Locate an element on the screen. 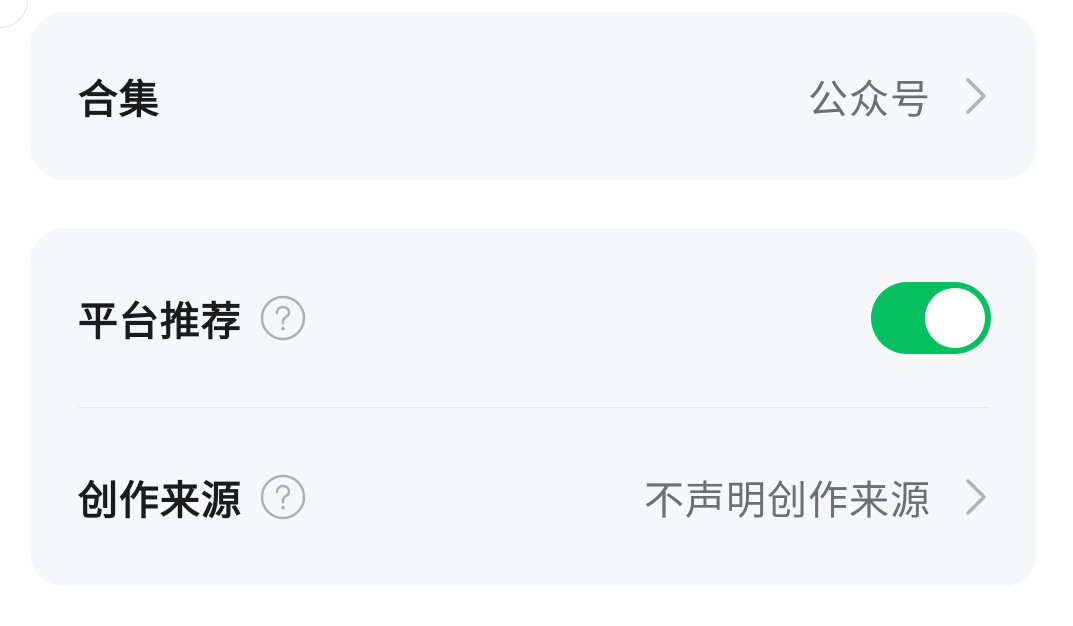  toggle-knob is located at coordinates (955, 318).